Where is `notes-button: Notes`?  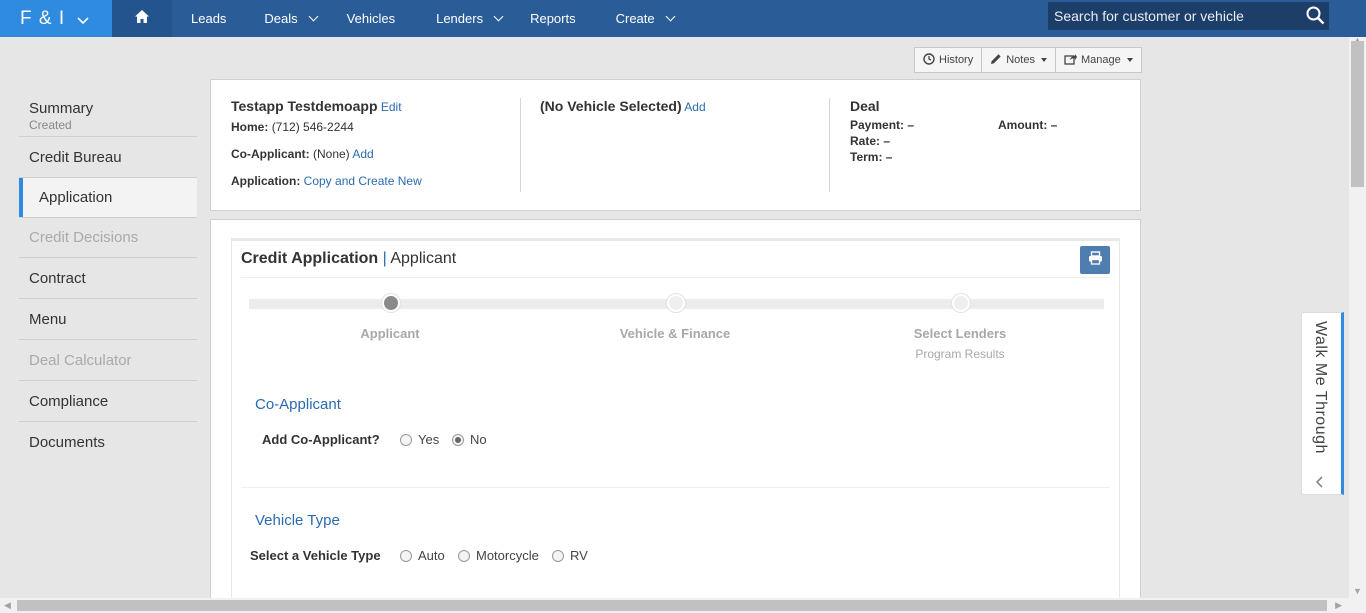
notes-button: Notes is located at coordinates (1019, 60).